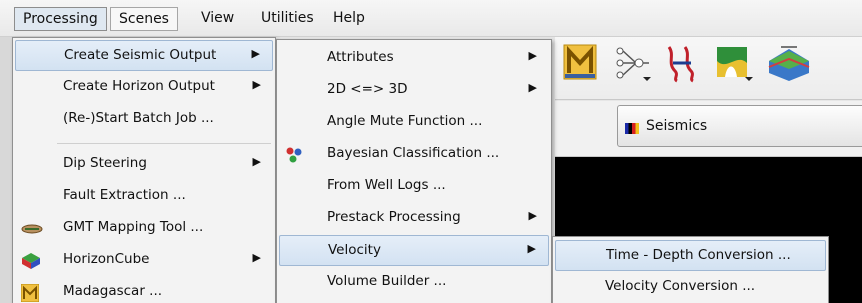 This screenshot has height=303, width=862. What do you see at coordinates (217, 19) in the screenshot?
I see `menu-view: View` at bounding box center [217, 19].